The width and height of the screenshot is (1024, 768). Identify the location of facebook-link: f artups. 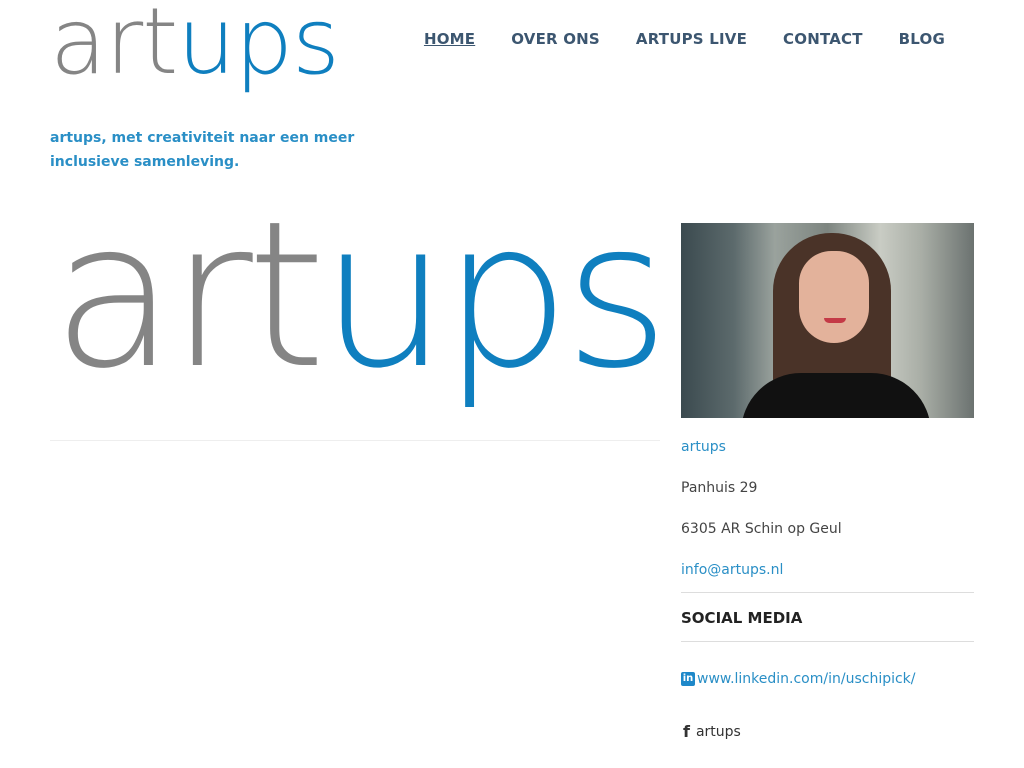
(712, 731).